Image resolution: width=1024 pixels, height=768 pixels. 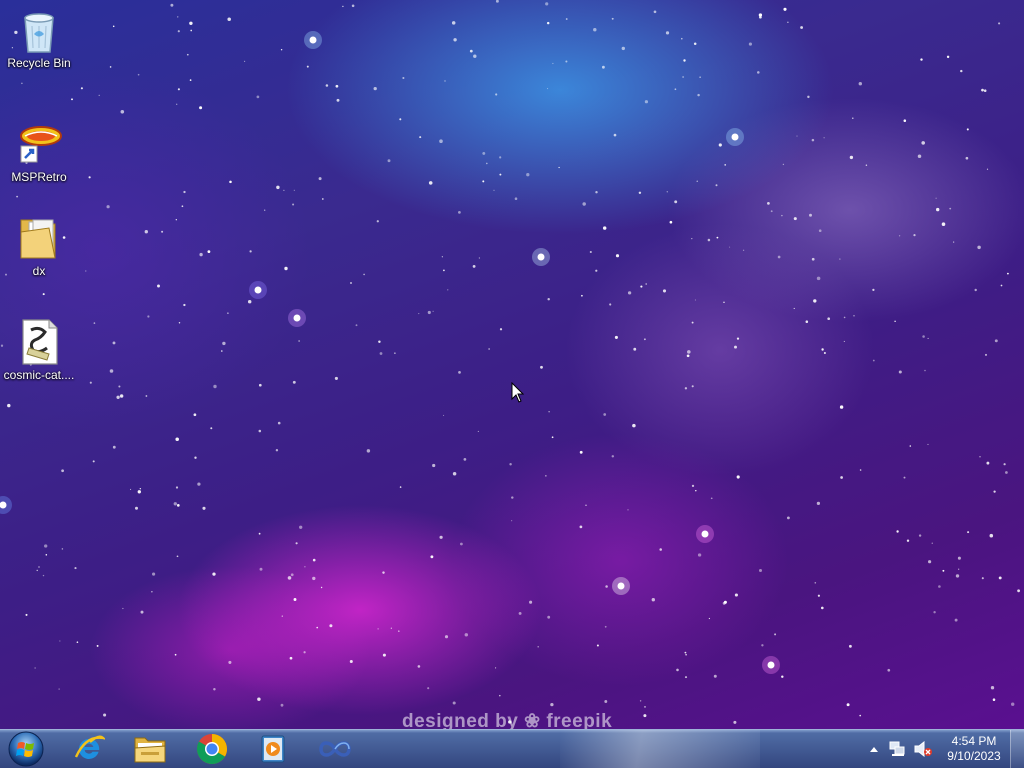 What do you see at coordinates (923, 749) in the screenshot?
I see `volume-tray-button` at bounding box center [923, 749].